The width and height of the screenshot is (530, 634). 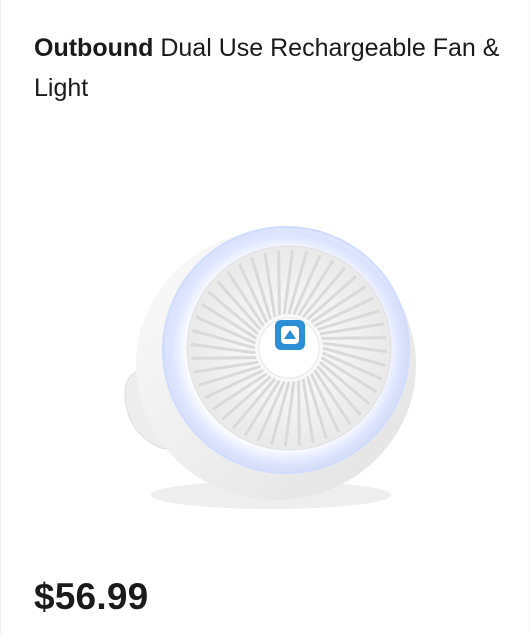 What do you see at coordinates (91, 596) in the screenshot?
I see `product-price: $56.99` at bounding box center [91, 596].